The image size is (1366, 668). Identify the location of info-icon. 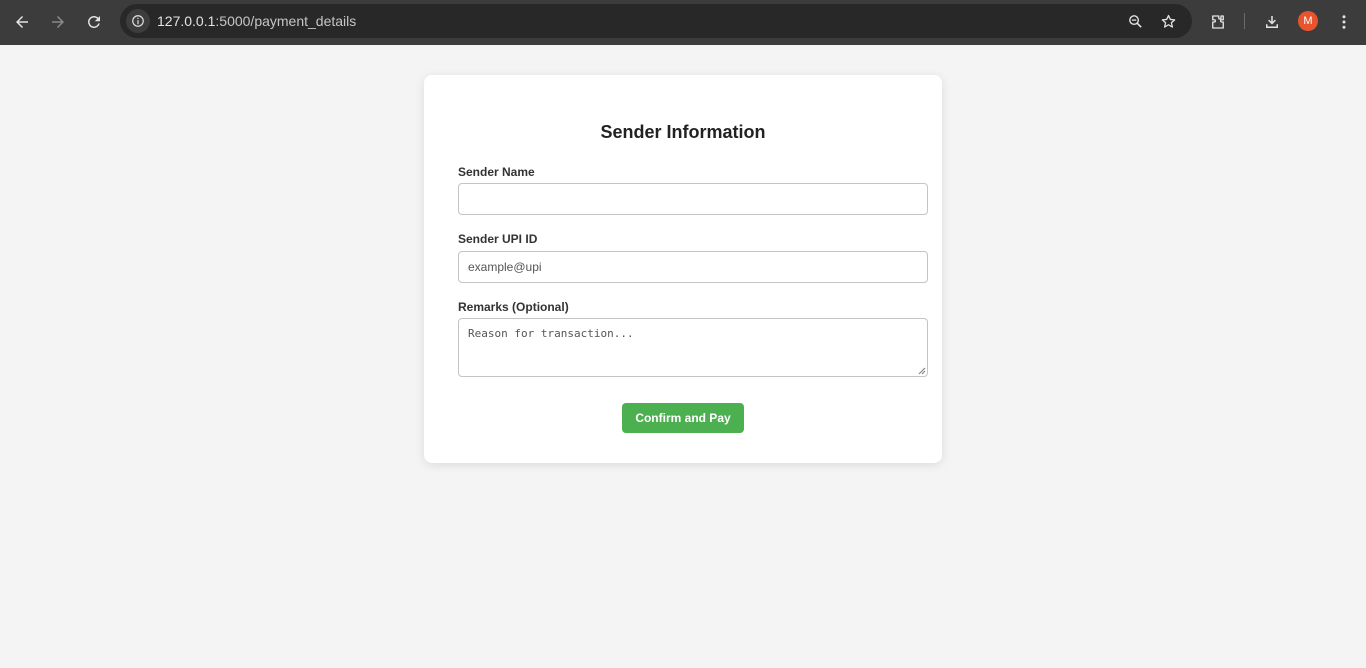
(138, 21).